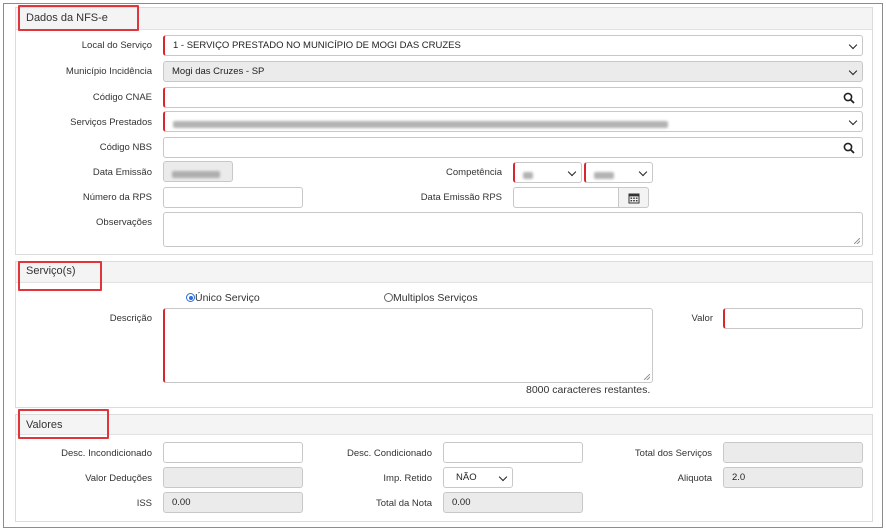 This screenshot has height=531, width=886. What do you see at coordinates (528, 175) in the screenshot?
I see `competencia-mes-value-redacted` at bounding box center [528, 175].